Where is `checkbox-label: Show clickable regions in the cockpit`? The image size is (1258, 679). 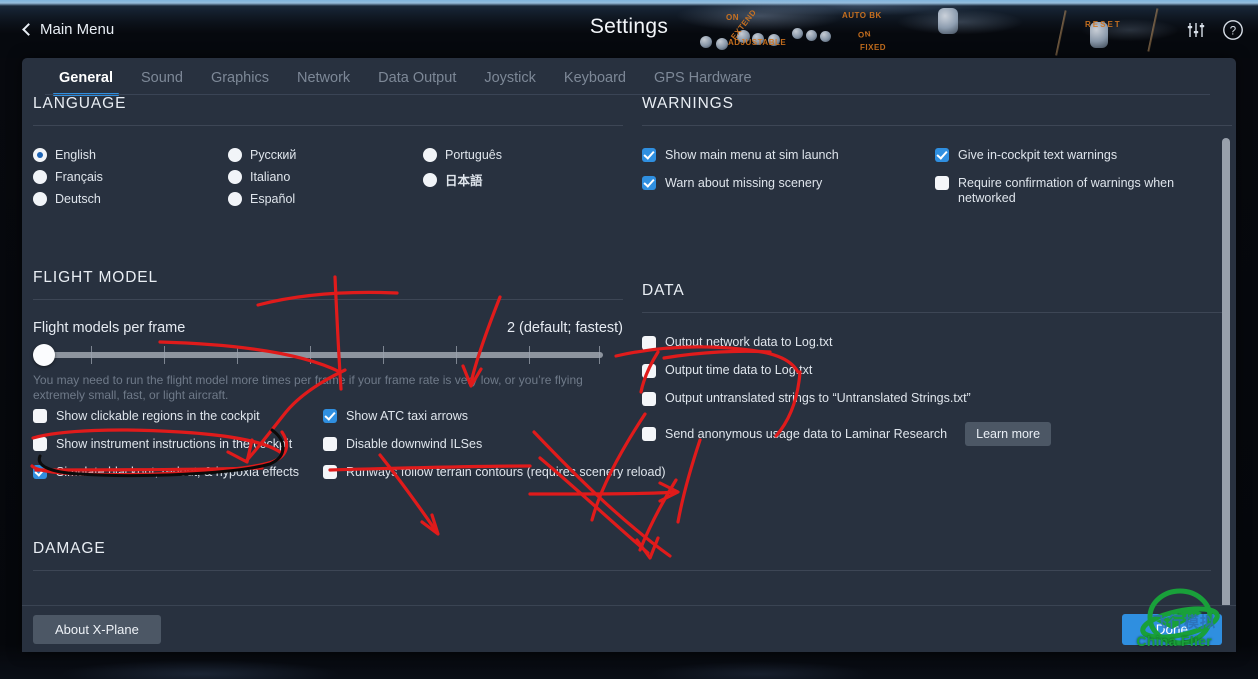
checkbox-label: Show clickable regions in the cockpit is located at coordinates (158, 416).